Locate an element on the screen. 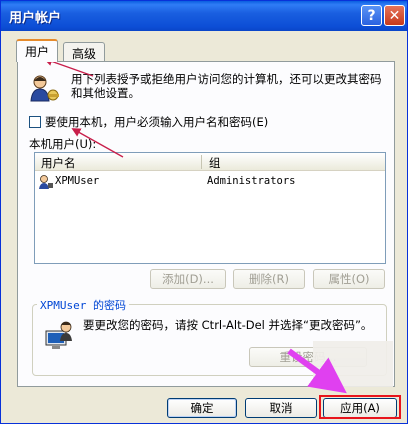 This screenshot has height=425, width=408. remove-user-button-label: 删除(R) is located at coordinates (269, 279).